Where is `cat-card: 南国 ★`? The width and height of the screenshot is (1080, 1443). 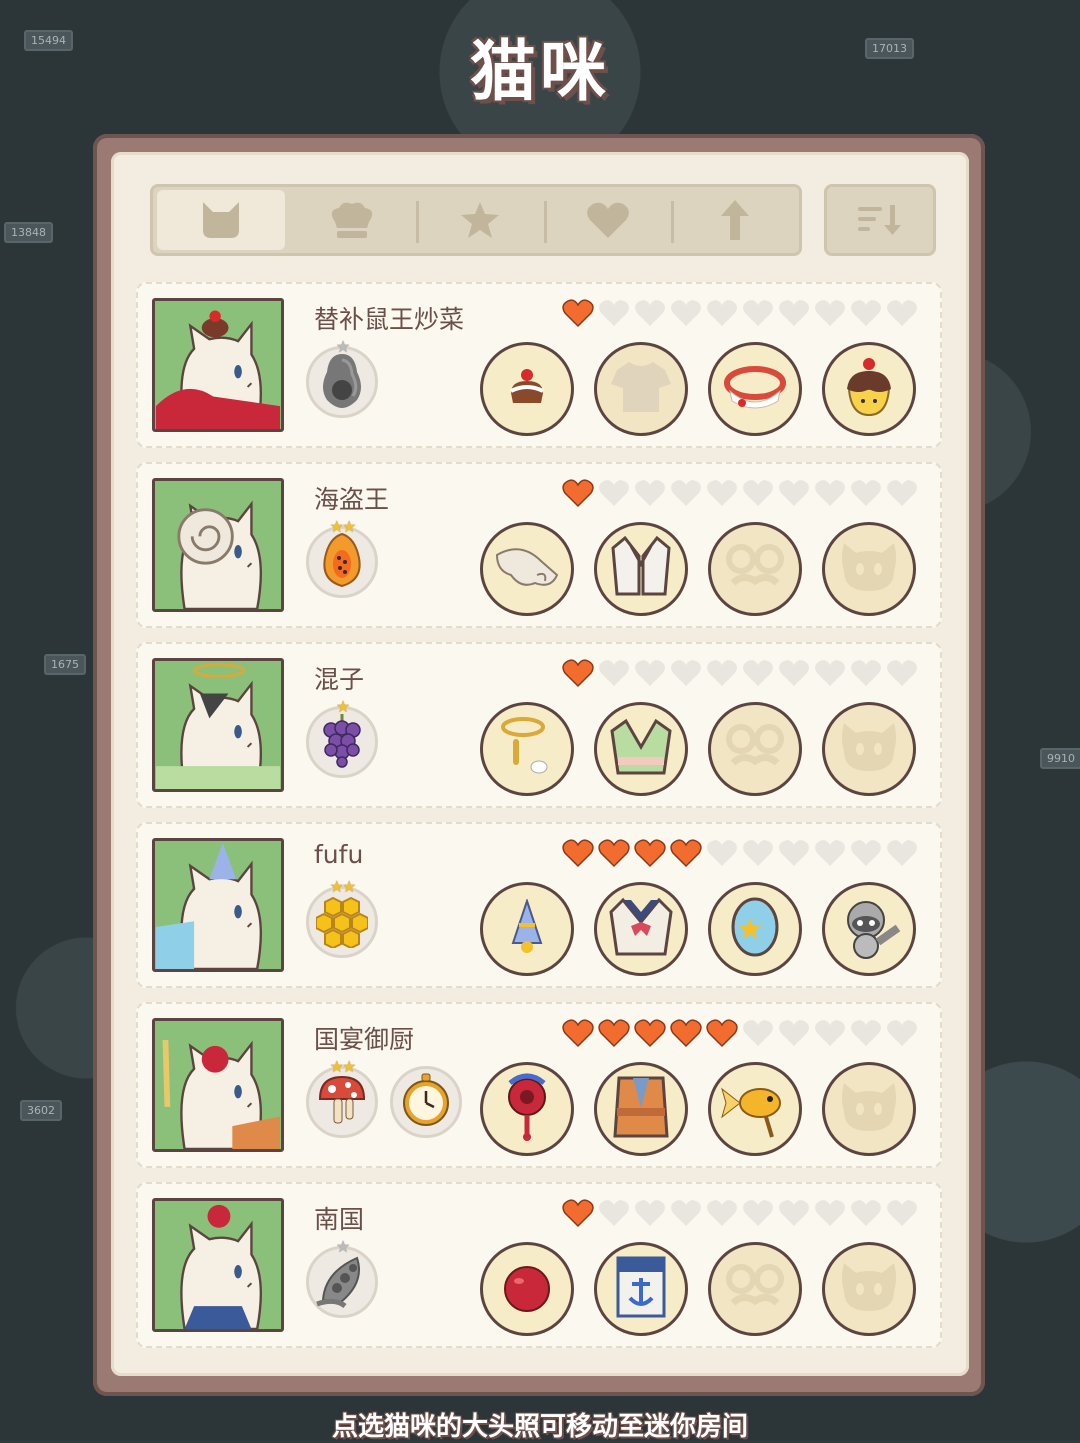
cat-card: 南国 ★ is located at coordinates (539, 1265).